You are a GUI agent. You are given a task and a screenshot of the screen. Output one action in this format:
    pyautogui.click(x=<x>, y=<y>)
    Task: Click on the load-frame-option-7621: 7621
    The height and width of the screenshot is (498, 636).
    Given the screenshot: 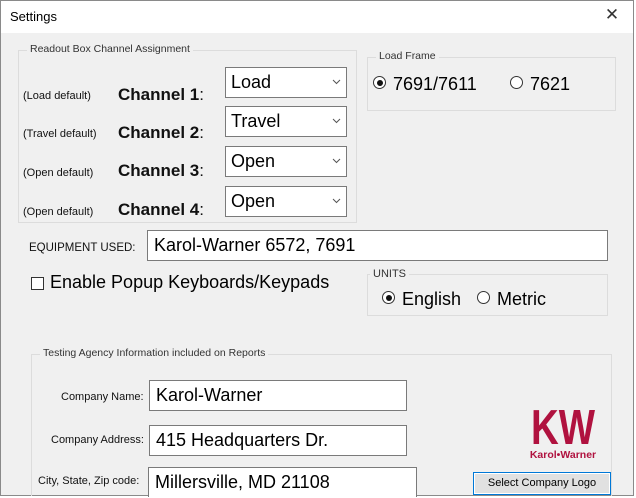 What is the action you would take?
    pyautogui.click(x=540, y=84)
    